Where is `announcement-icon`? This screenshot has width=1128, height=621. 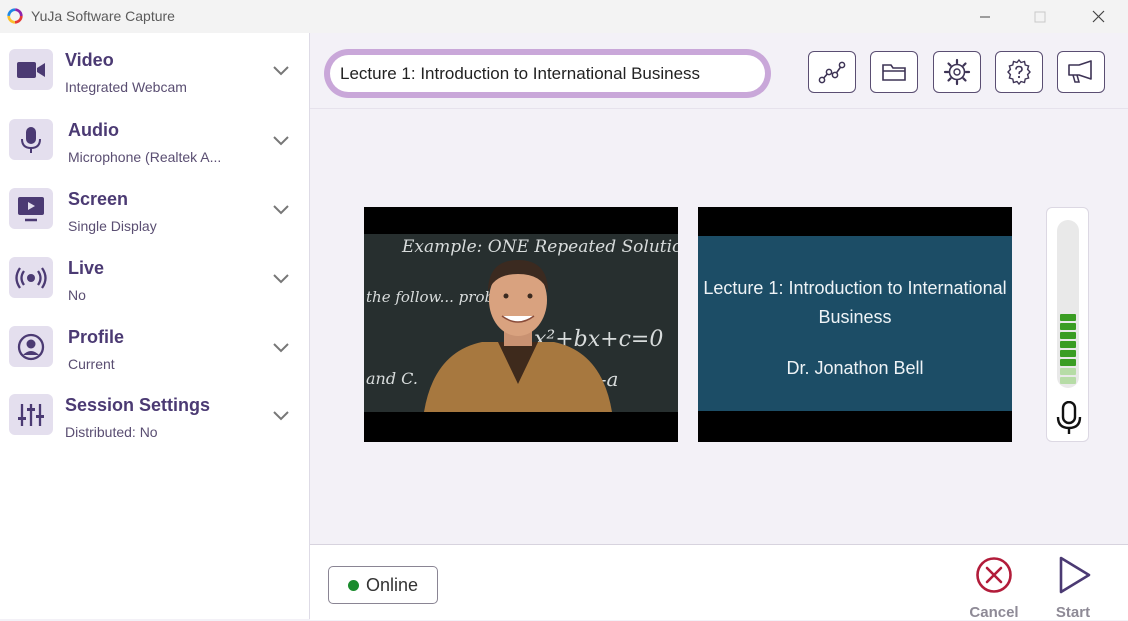
announcement-icon is located at coordinates (1080, 71).